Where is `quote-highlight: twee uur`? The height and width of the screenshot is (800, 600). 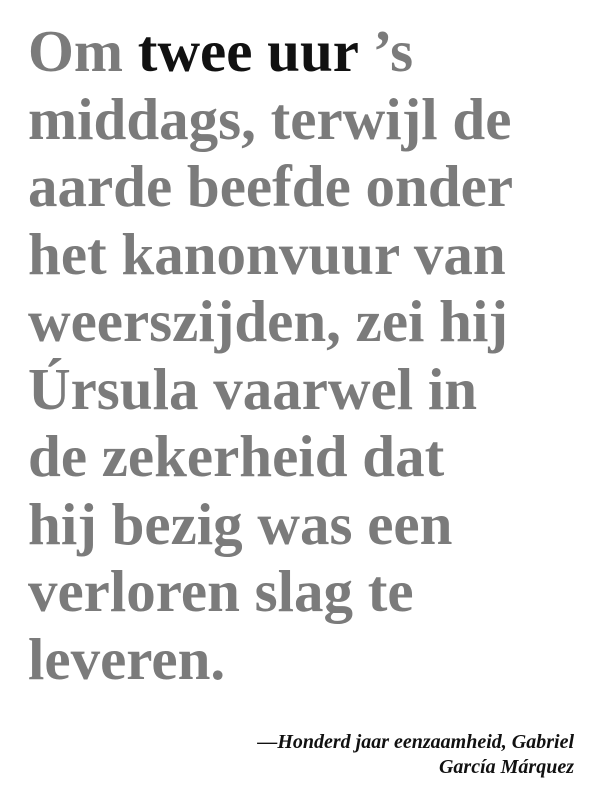 quote-highlight: twee uur is located at coordinates (247, 51).